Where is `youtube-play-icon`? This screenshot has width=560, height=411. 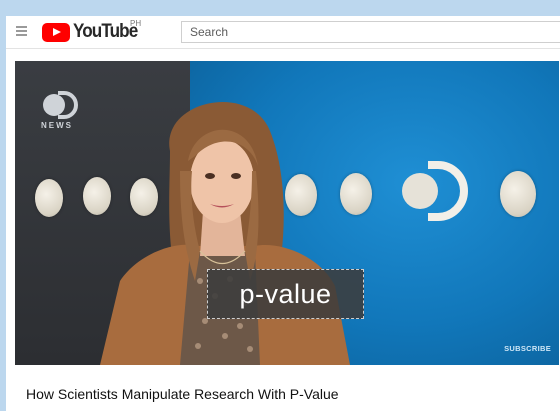 youtube-play-icon is located at coordinates (56, 32).